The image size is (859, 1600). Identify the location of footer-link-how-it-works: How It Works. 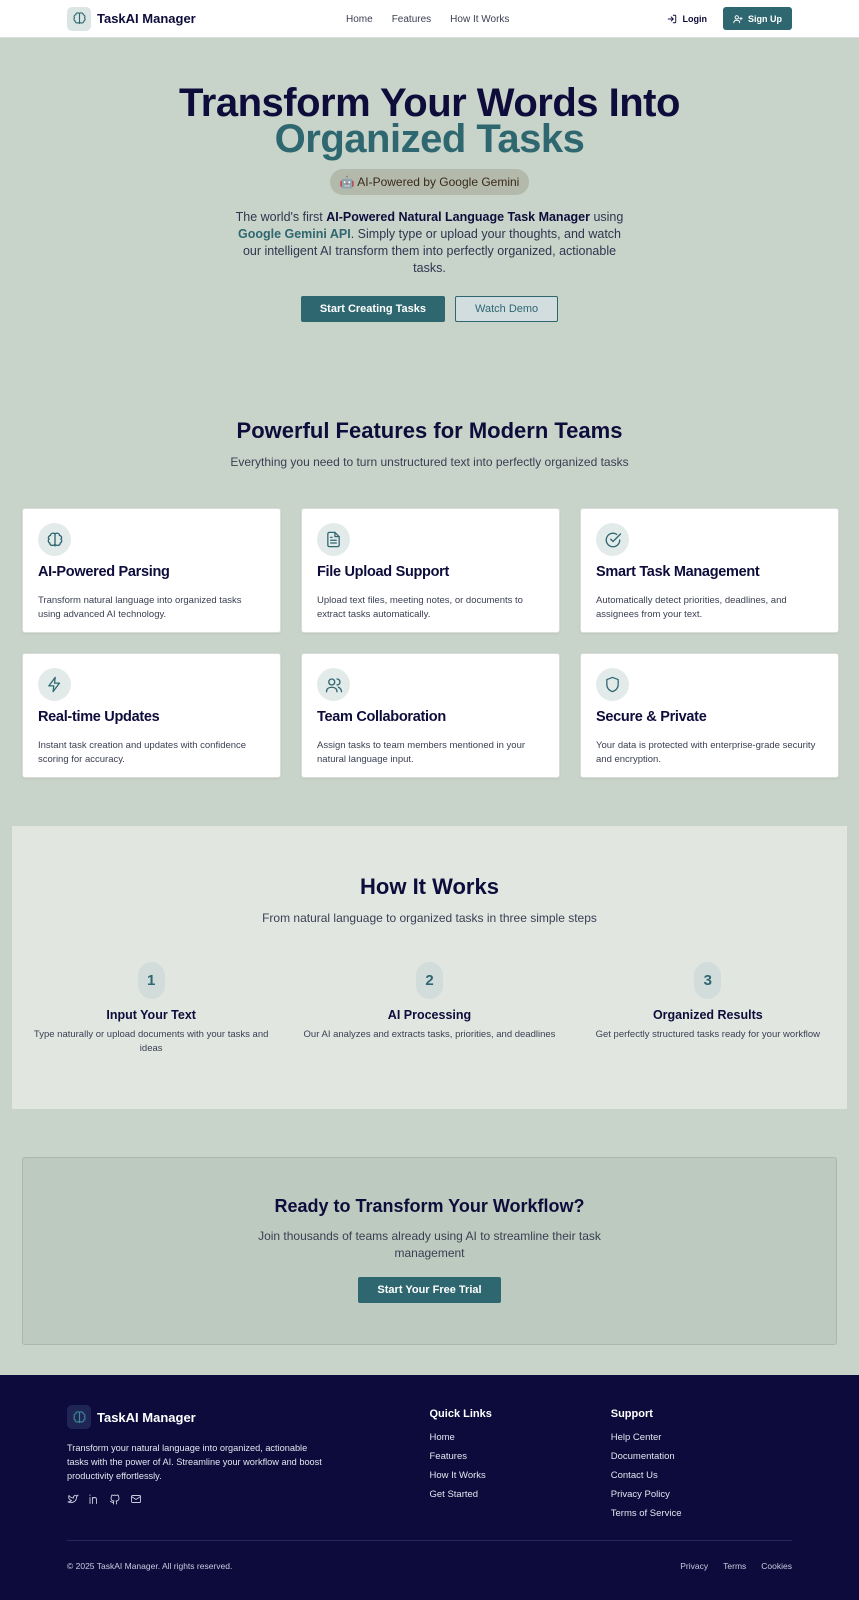
(520, 1477).